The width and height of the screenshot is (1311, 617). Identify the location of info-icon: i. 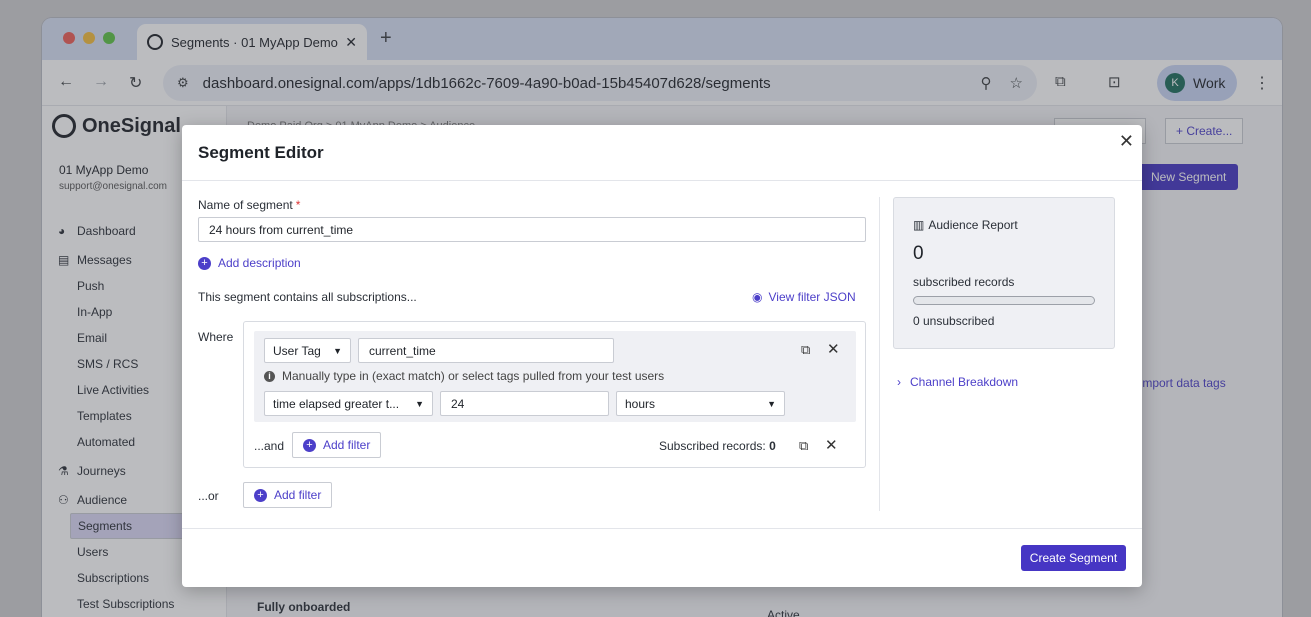
(269, 376).